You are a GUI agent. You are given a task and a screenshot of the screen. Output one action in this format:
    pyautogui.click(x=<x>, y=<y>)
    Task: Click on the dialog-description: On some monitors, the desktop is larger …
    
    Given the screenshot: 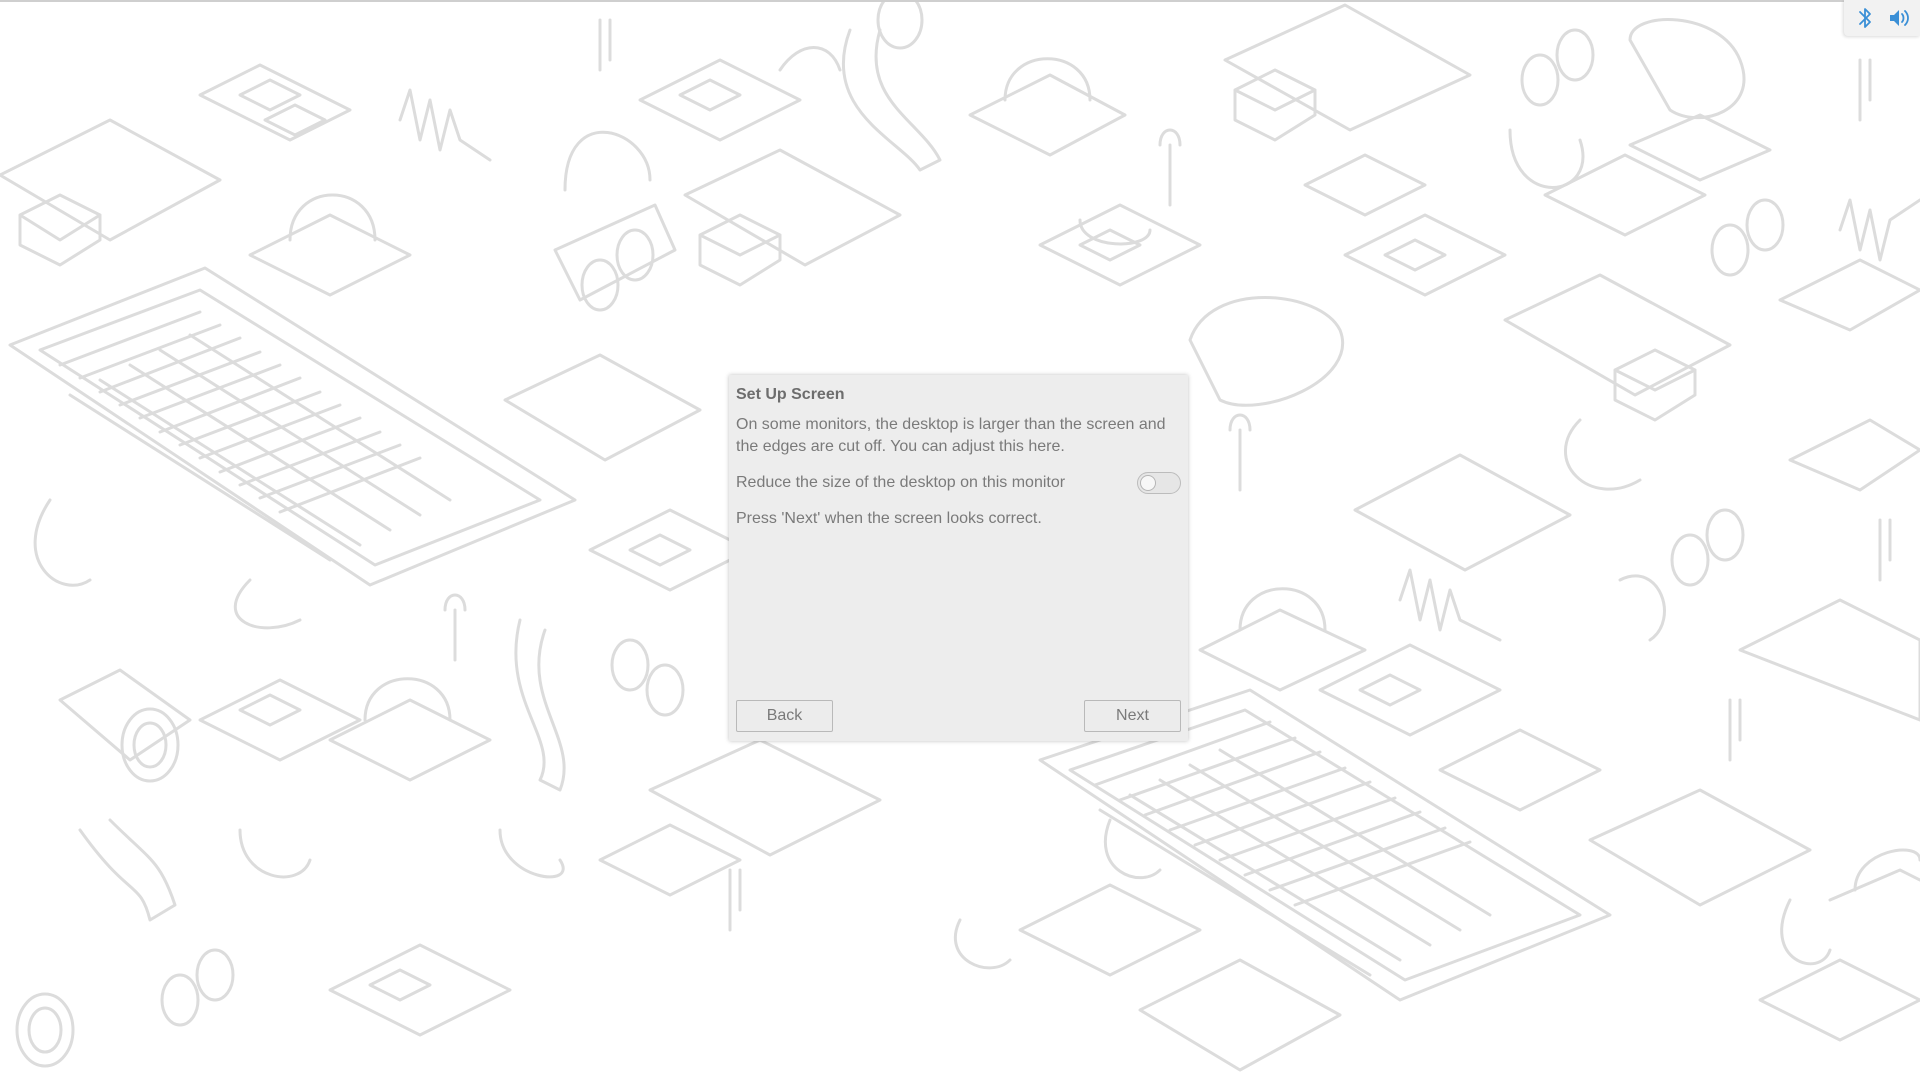 What is the action you would take?
    pyautogui.click(x=951, y=435)
    